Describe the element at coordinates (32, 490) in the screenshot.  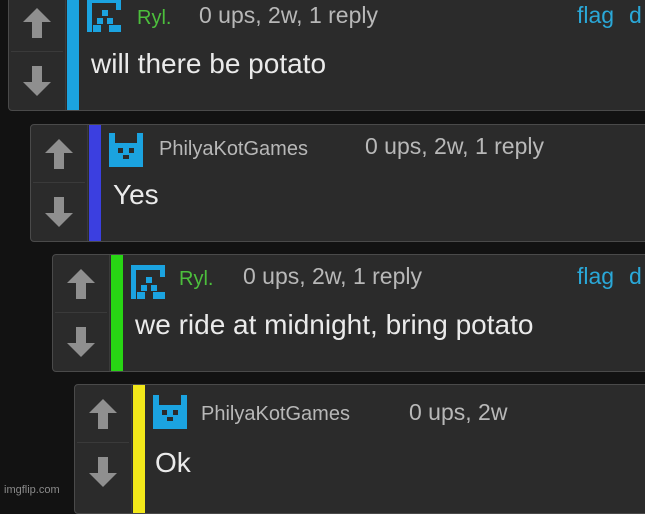
I see `watermark: imgflip.com` at that location.